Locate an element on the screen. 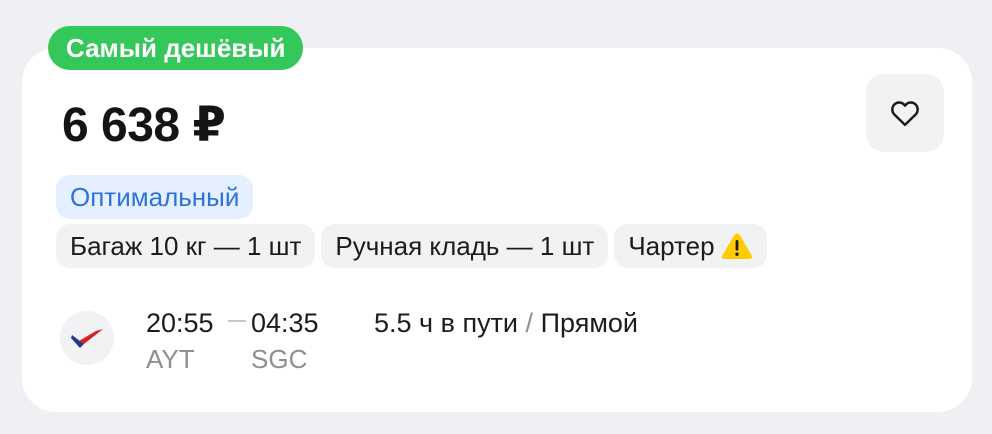 Image resolution: width=992 pixels, height=434 pixels. time-separator is located at coordinates (237, 321).